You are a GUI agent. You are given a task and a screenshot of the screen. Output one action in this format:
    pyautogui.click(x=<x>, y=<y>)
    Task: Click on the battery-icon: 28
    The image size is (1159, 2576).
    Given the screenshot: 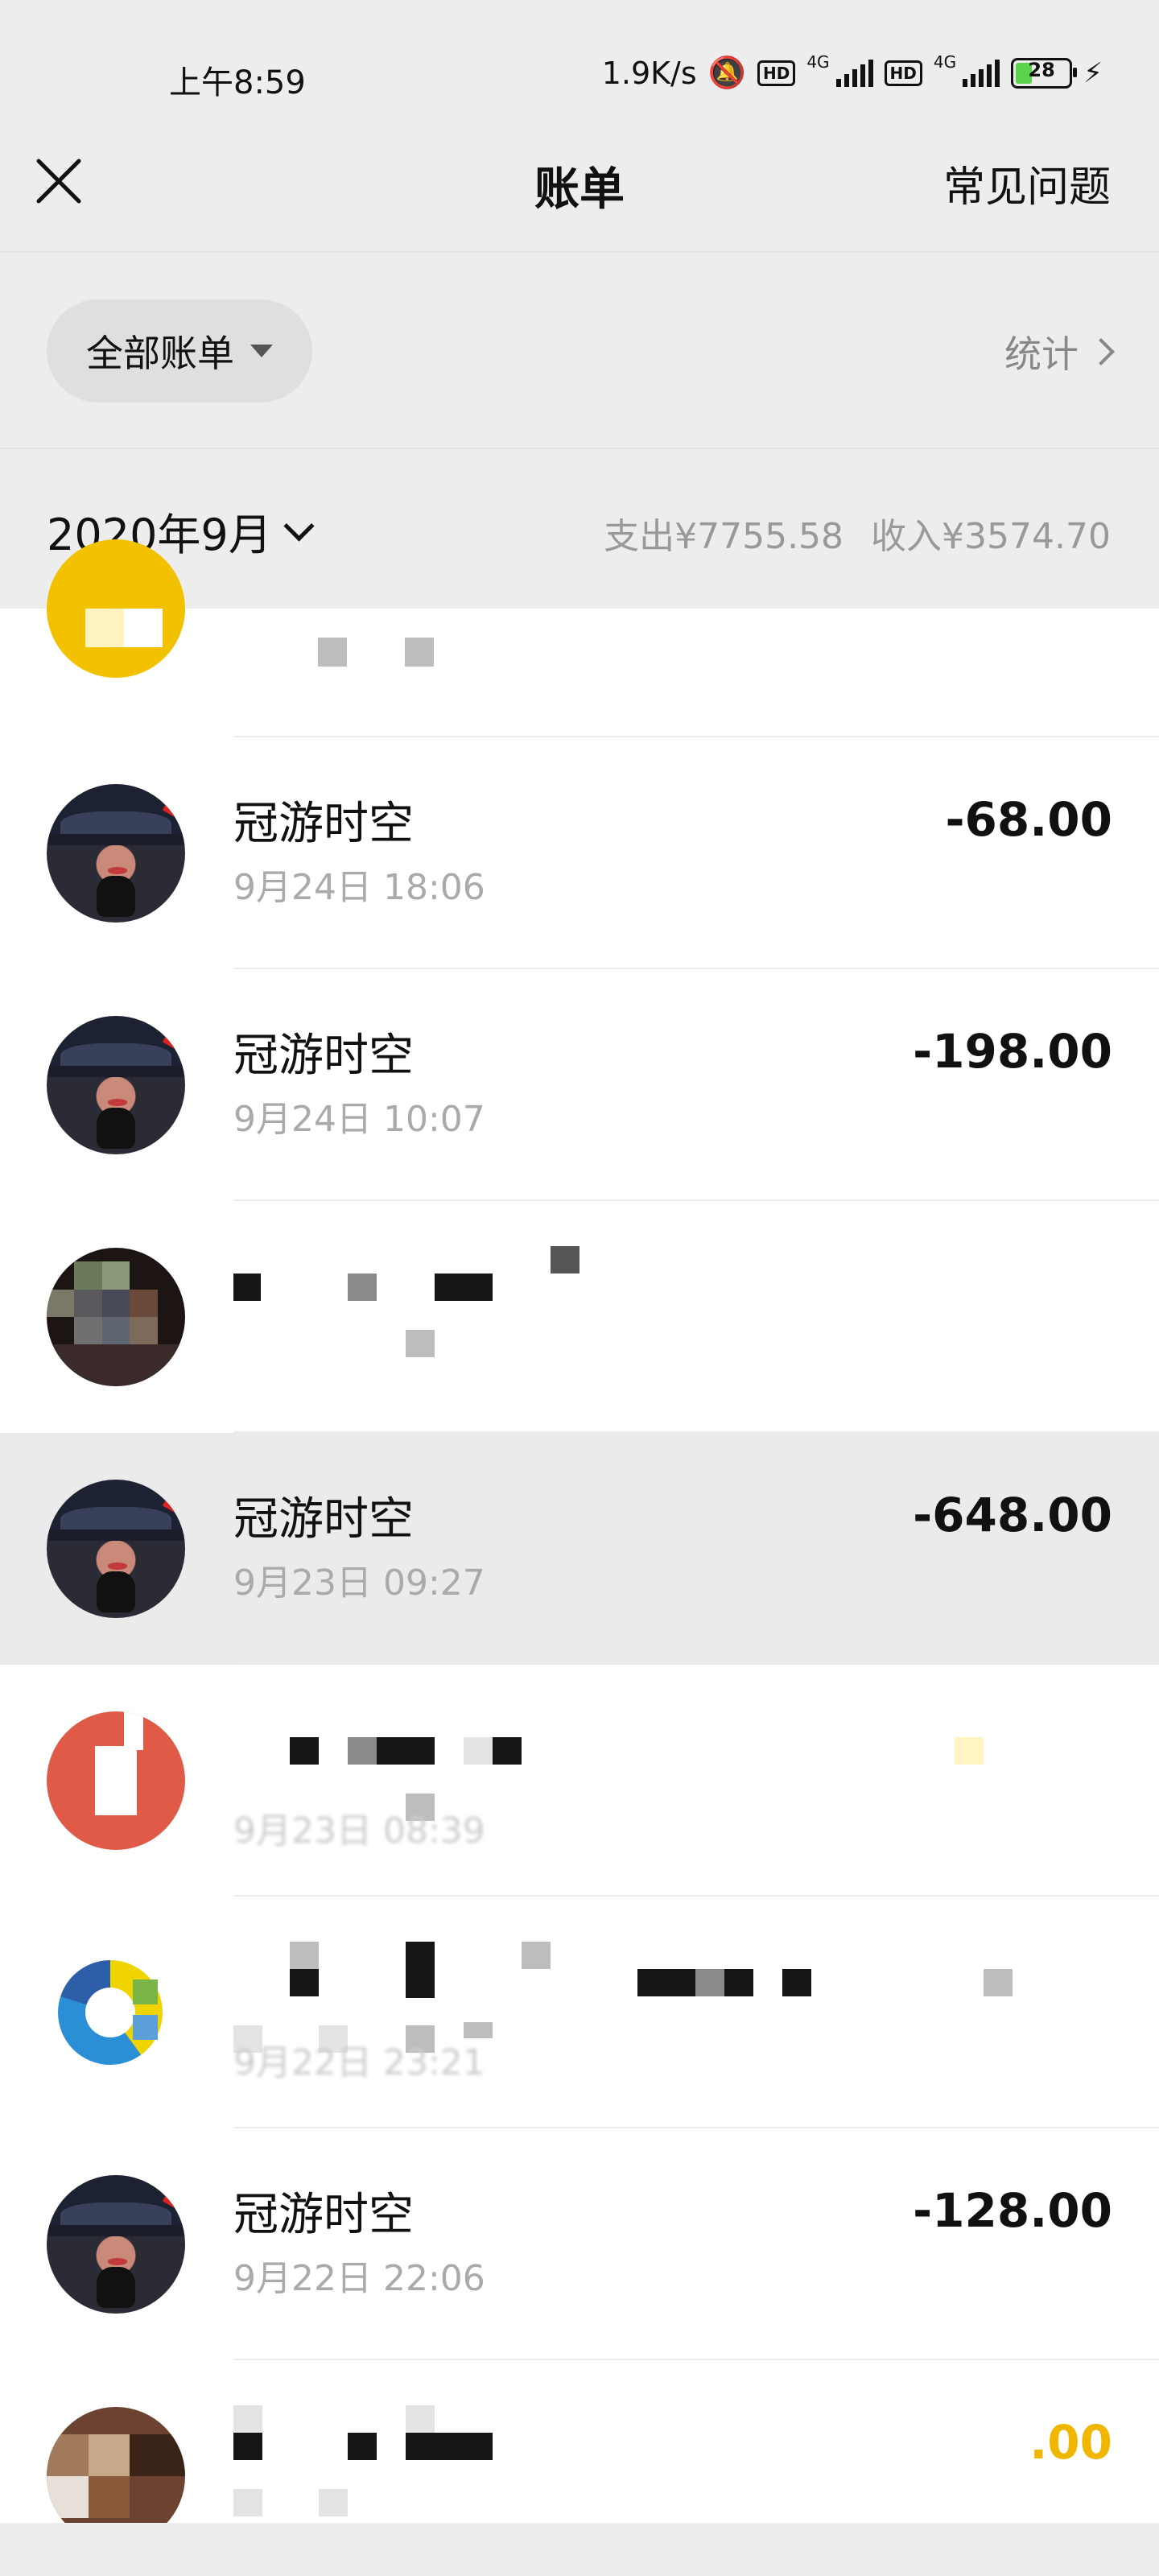 What is the action you would take?
    pyautogui.click(x=1044, y=73)
    